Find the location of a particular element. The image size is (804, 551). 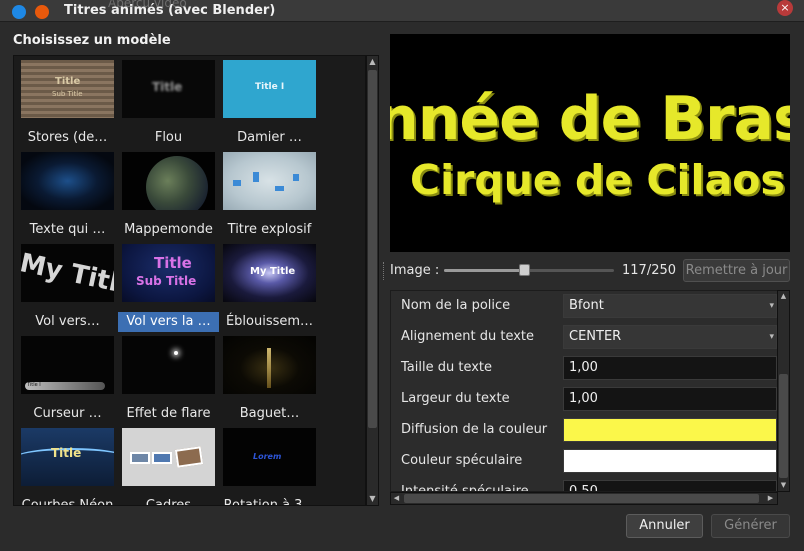

texte-qui-thumbnail is located at coordinates (67, 181).